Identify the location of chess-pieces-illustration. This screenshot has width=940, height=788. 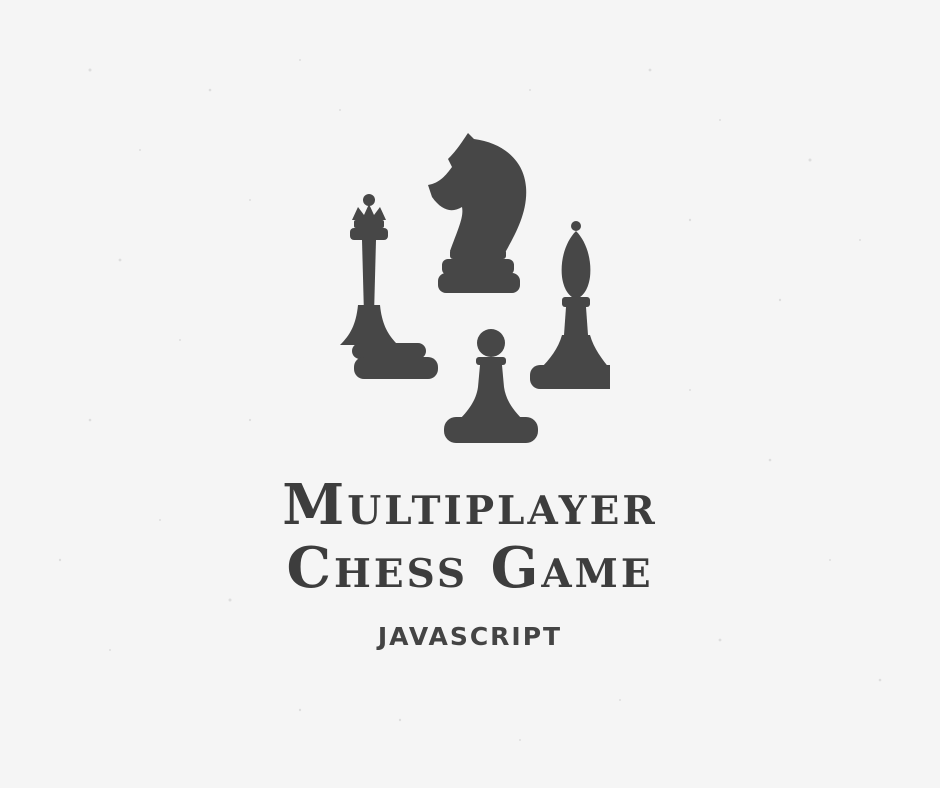
(475, 288).